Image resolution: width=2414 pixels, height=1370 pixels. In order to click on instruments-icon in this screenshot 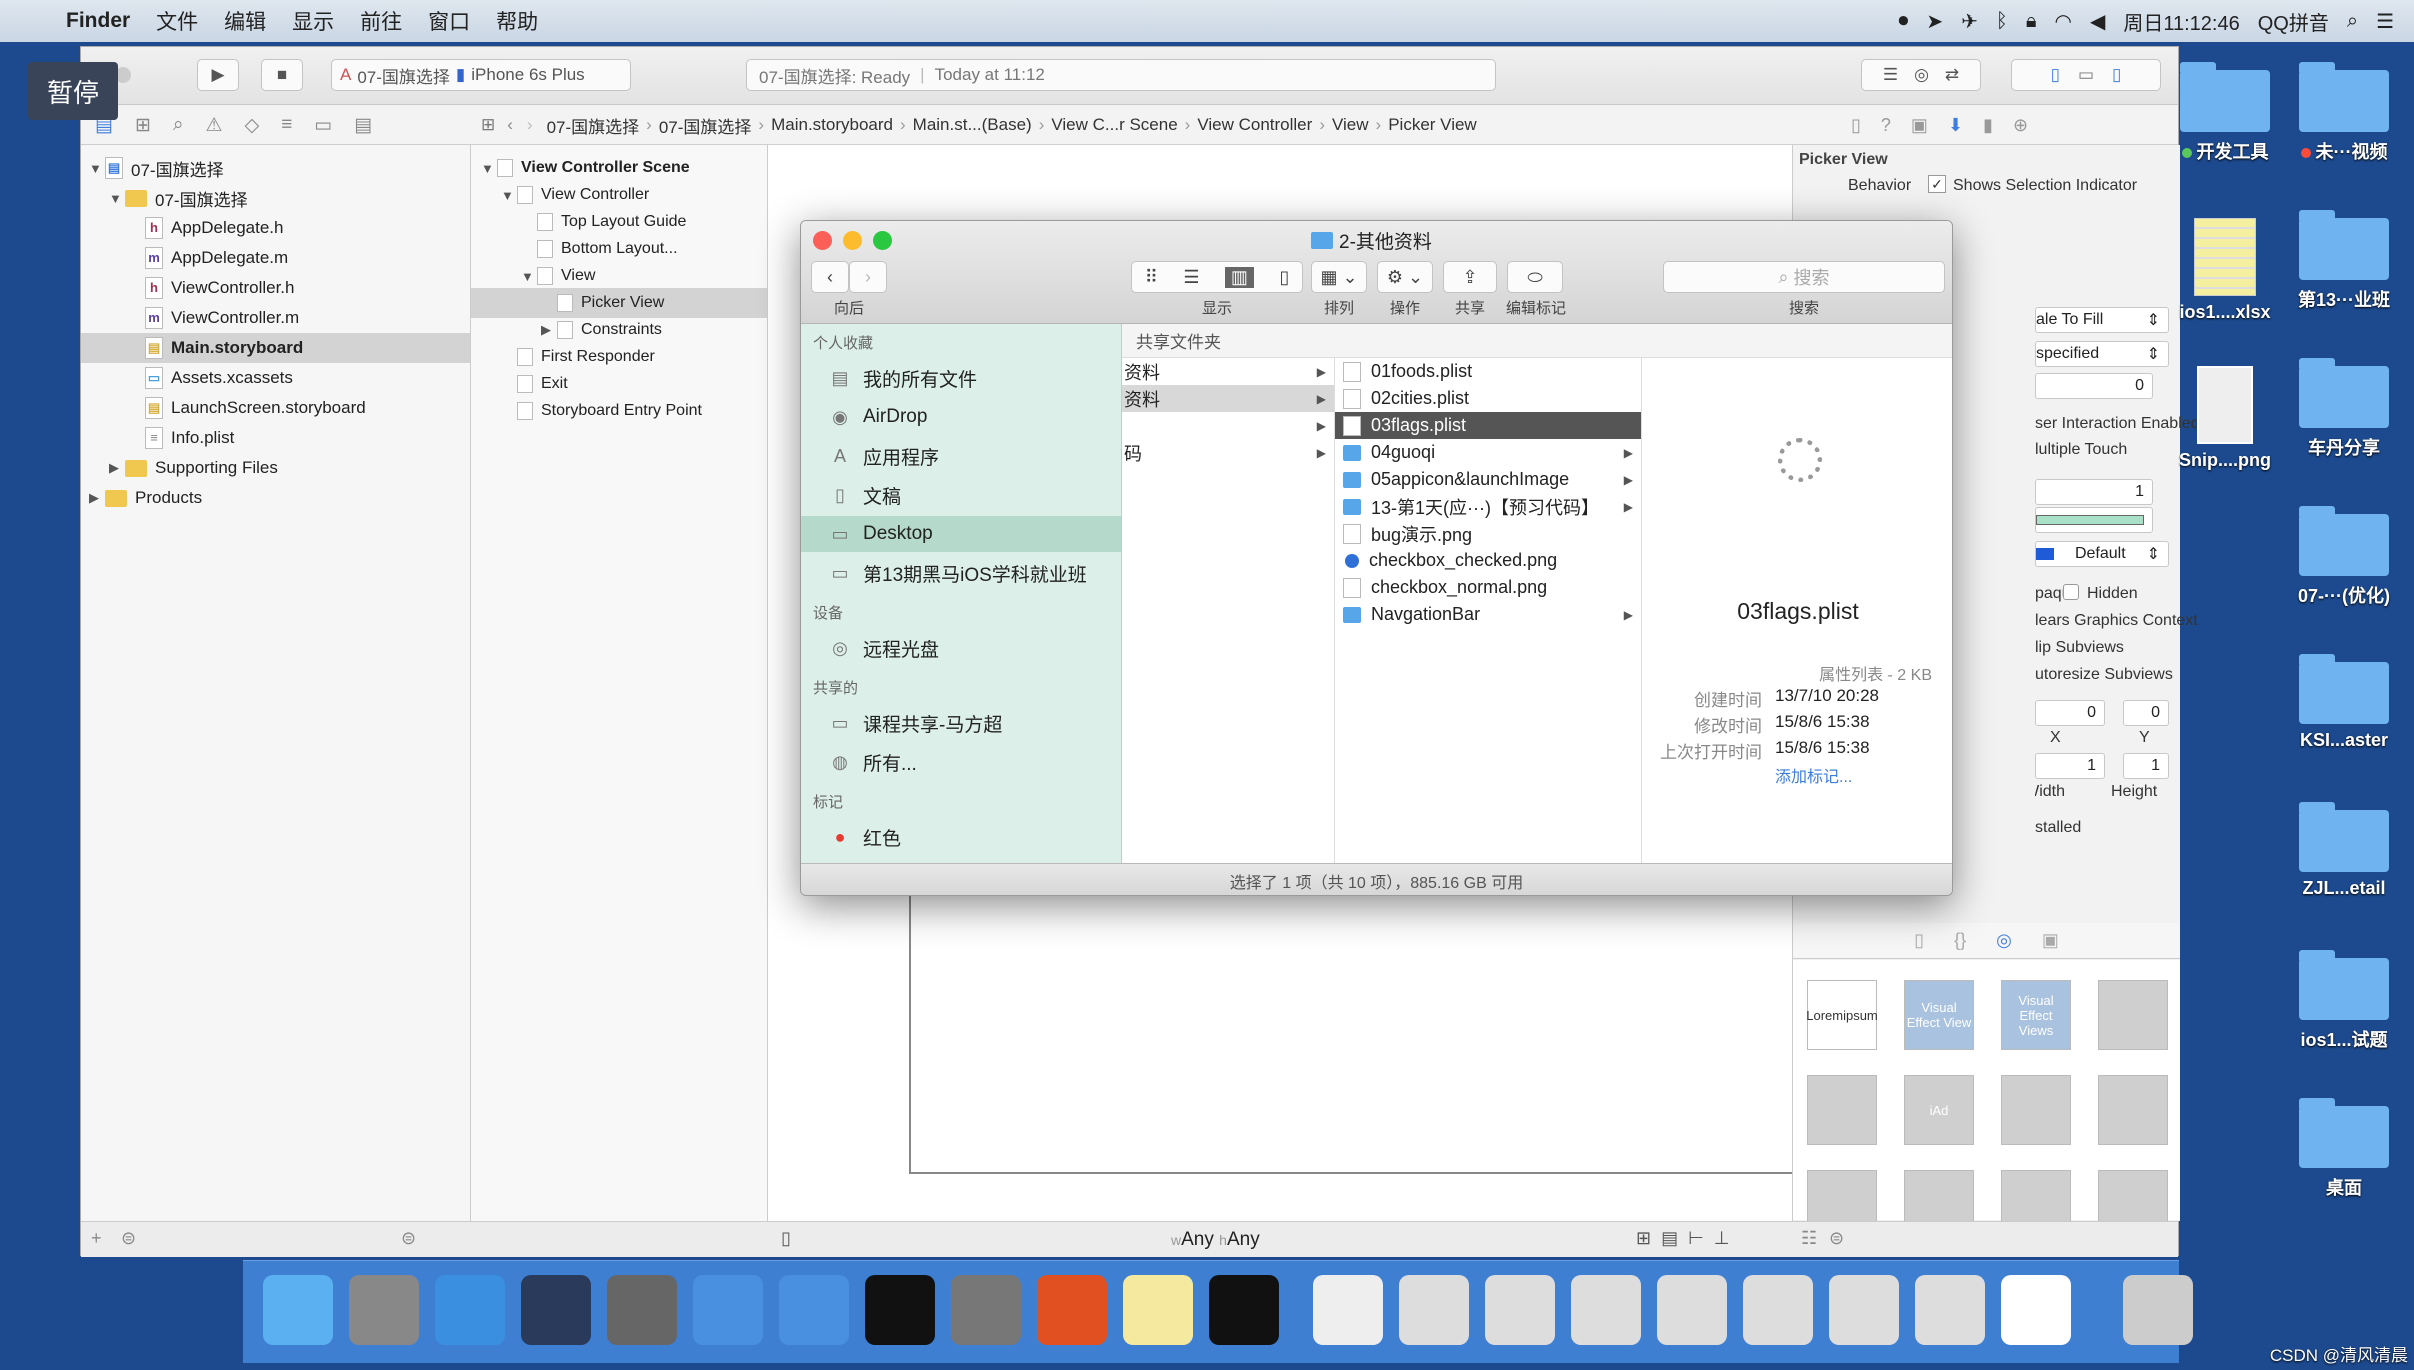, I will do `click(814, 1310)`.